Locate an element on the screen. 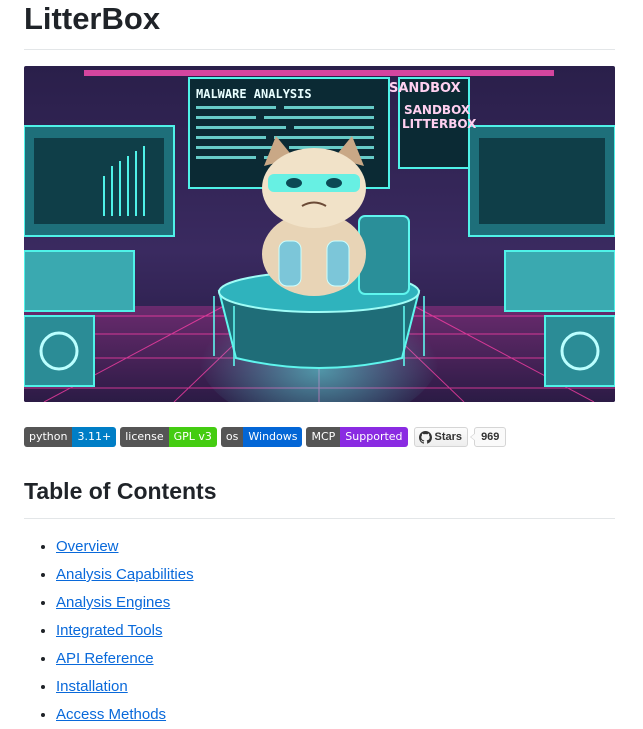 This screenshot has height=729, width=643. list-item: Integrated Tools is located at coordinates (335, 631).